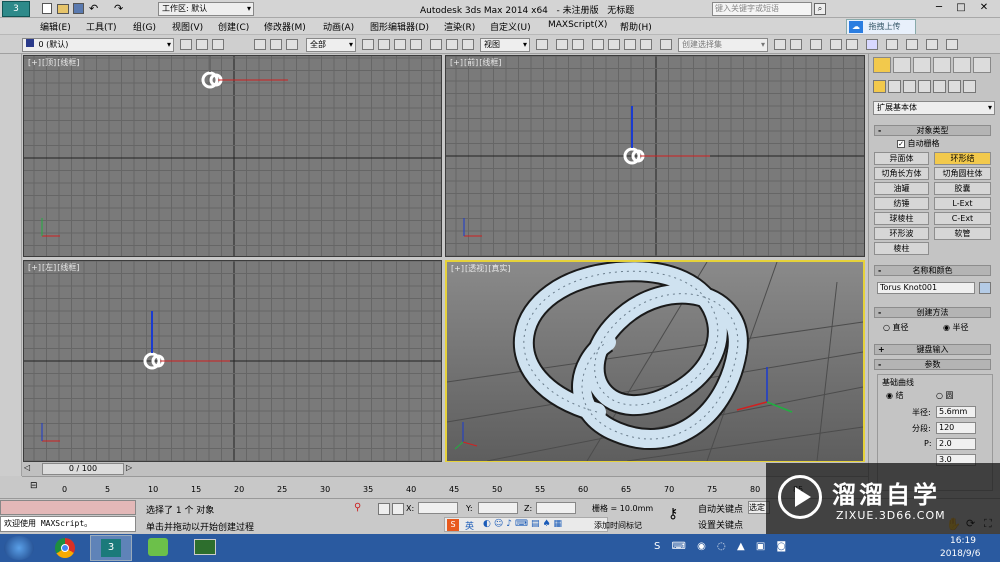 The height and width of the screenshot is (562, 1000). What do you see at coordinates (956, 412) in the screenshot?
I see `radius-input: 5.6mm` at bounding box center [956, 412].